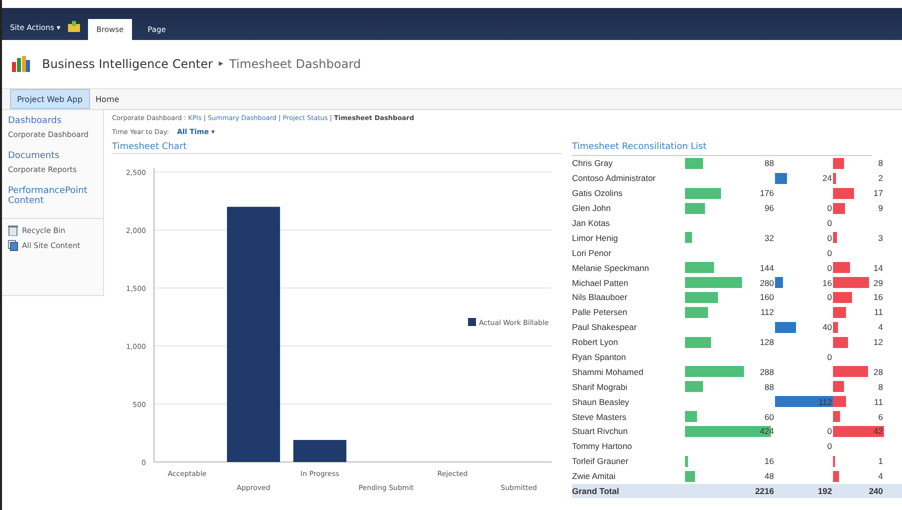 The height and width of the screenshot is (510, 902). I want to click on bar-chart-logo-icon, so click(21, 64).